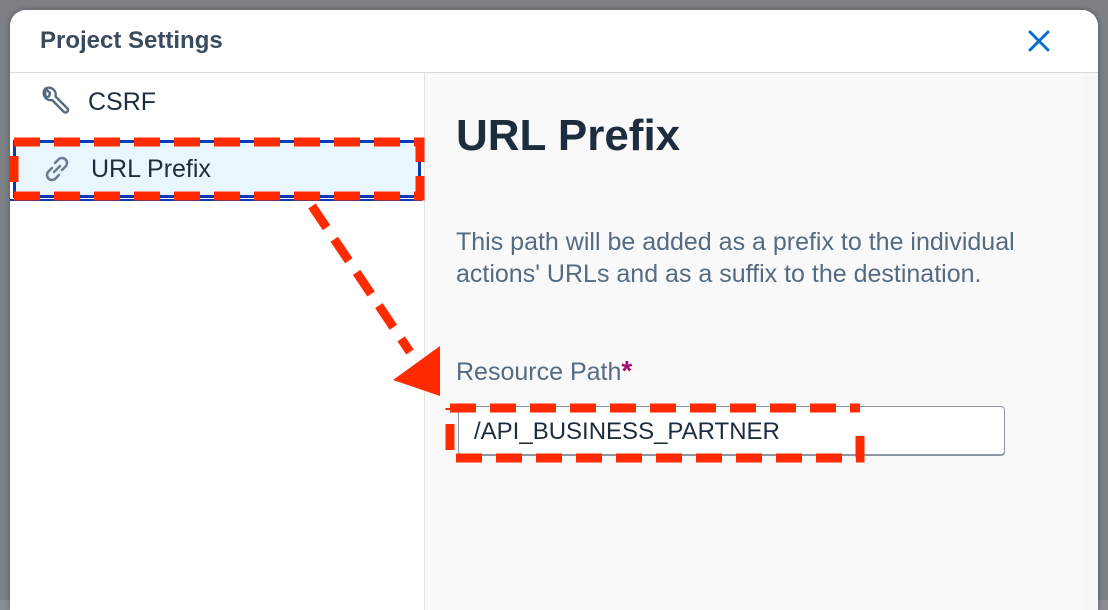 This screenshot has width=1108, height=610. What do you see at coordinates (122, 101) in the screenshot?
I see `sidebar-item-label: CSRF` at bounding box center [122, 101].